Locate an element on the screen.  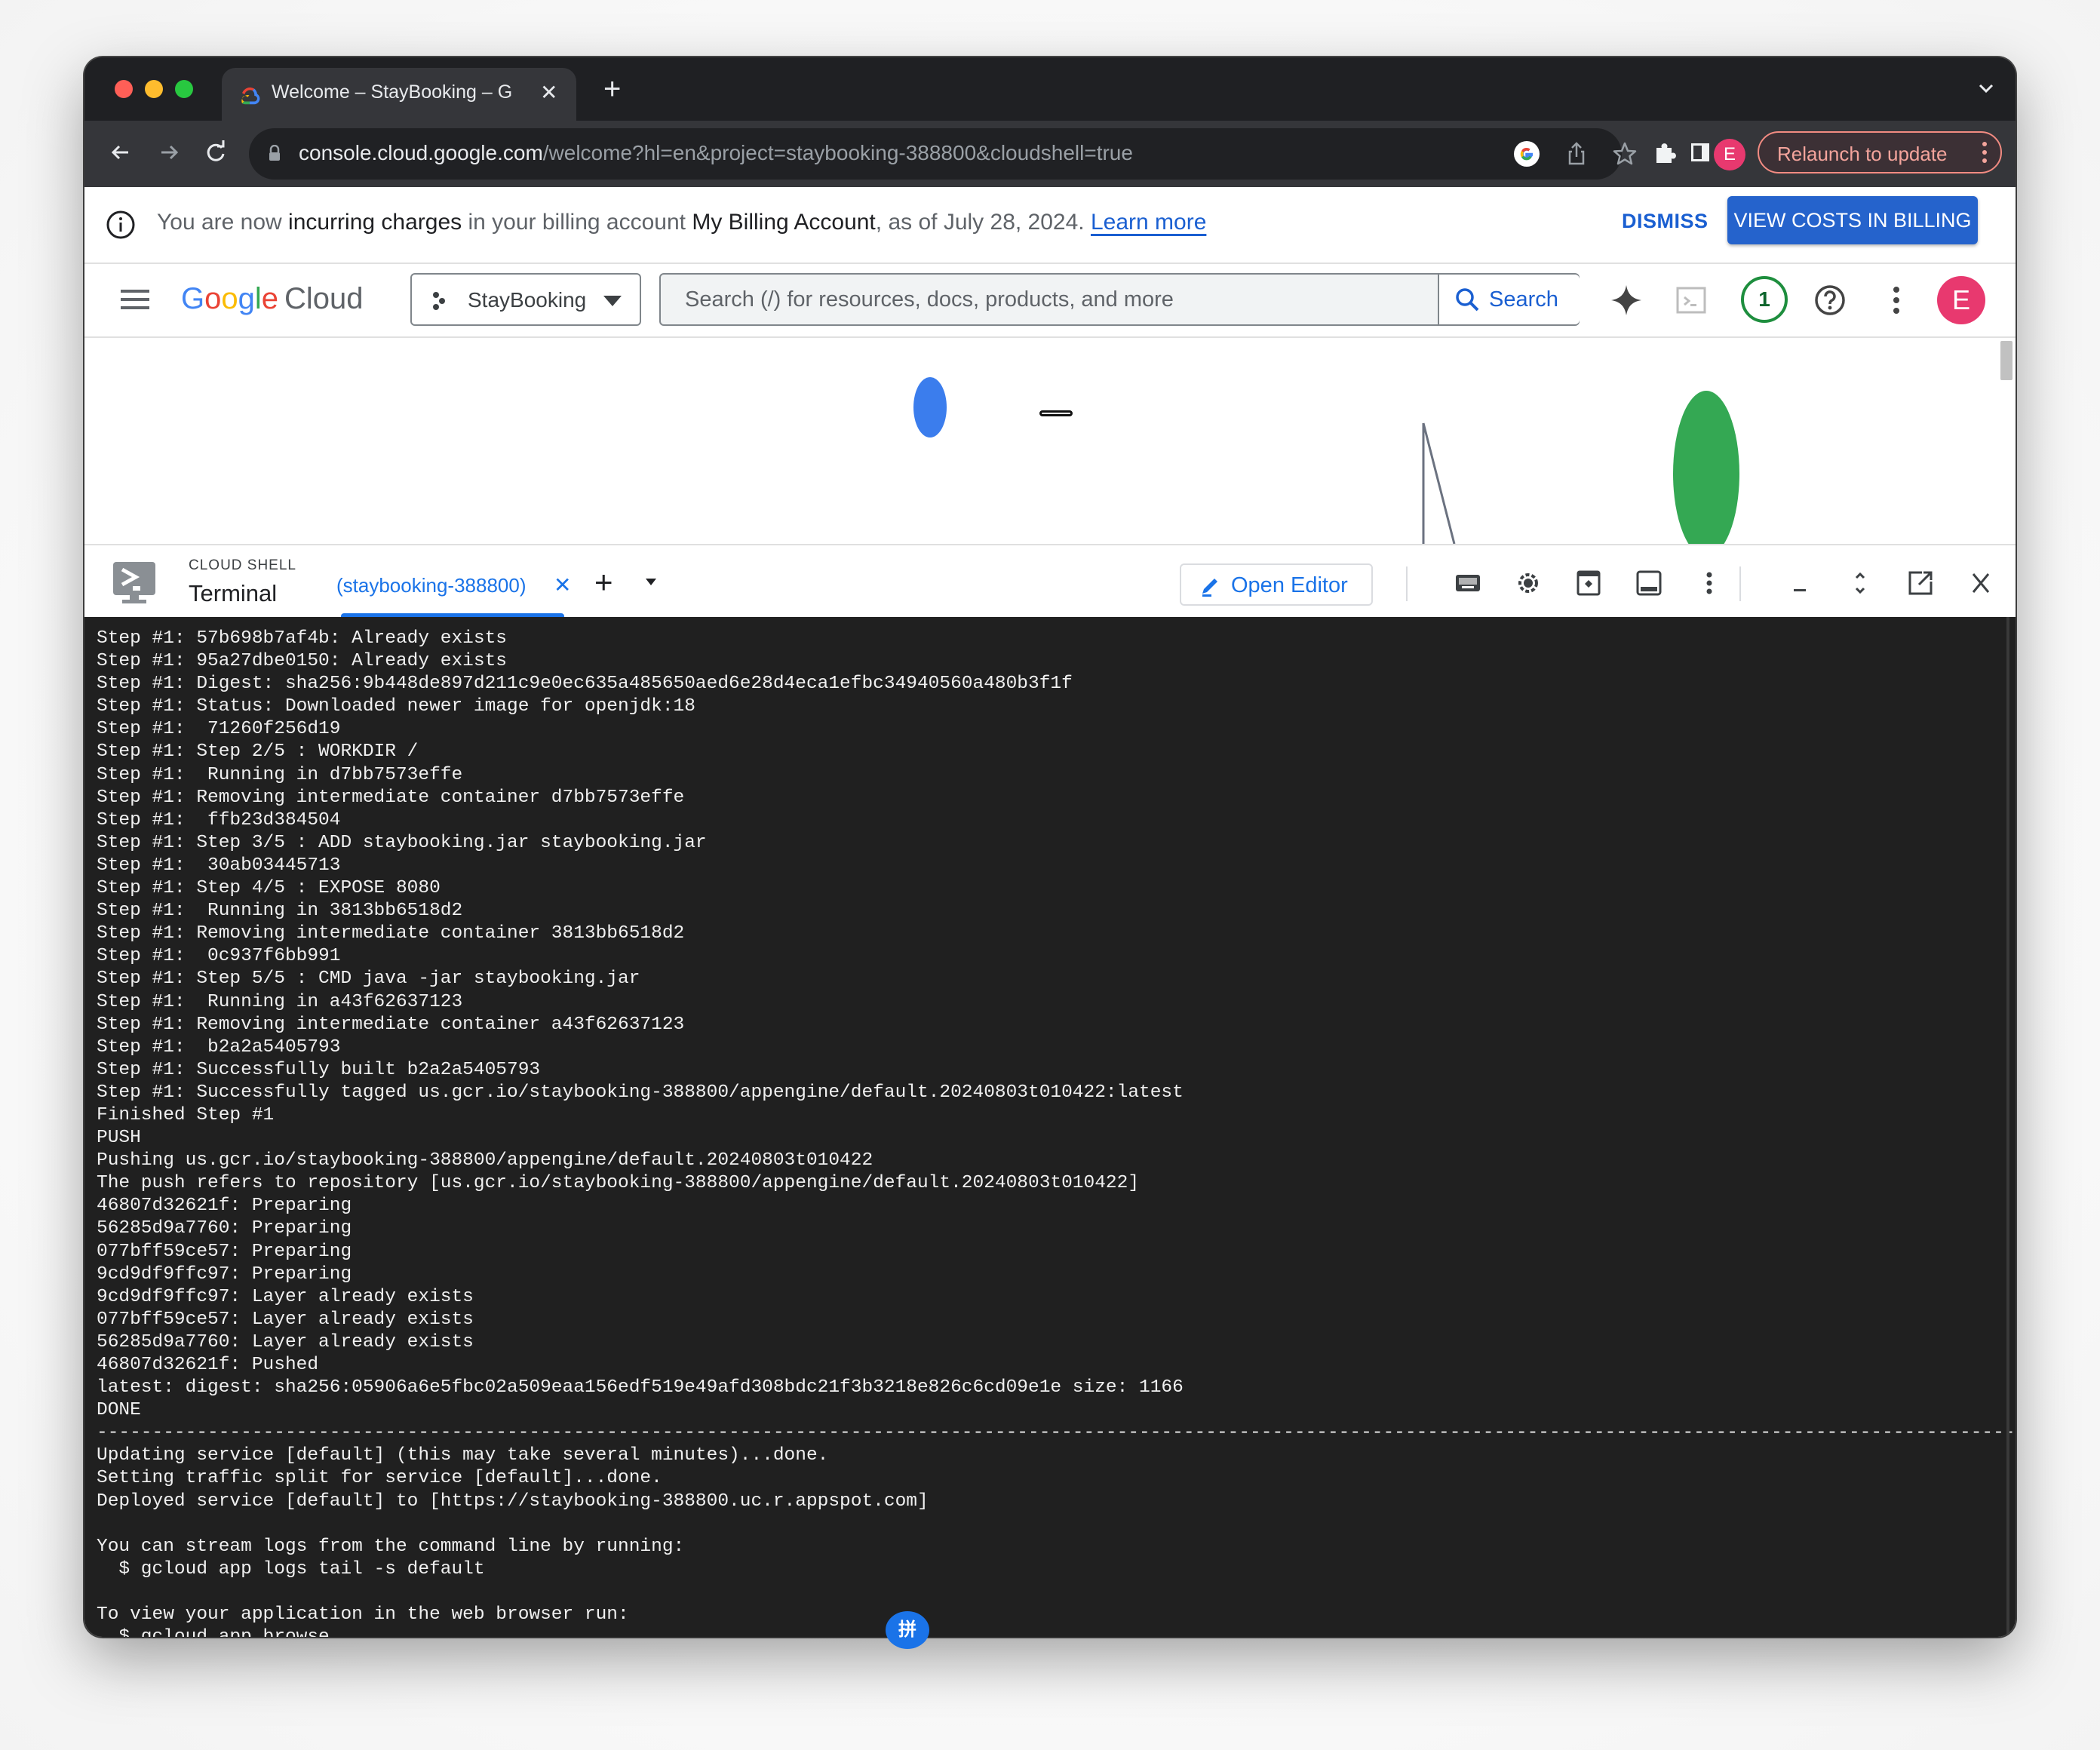
terminal-line: PUSH is located at coordinates (119, 1138).